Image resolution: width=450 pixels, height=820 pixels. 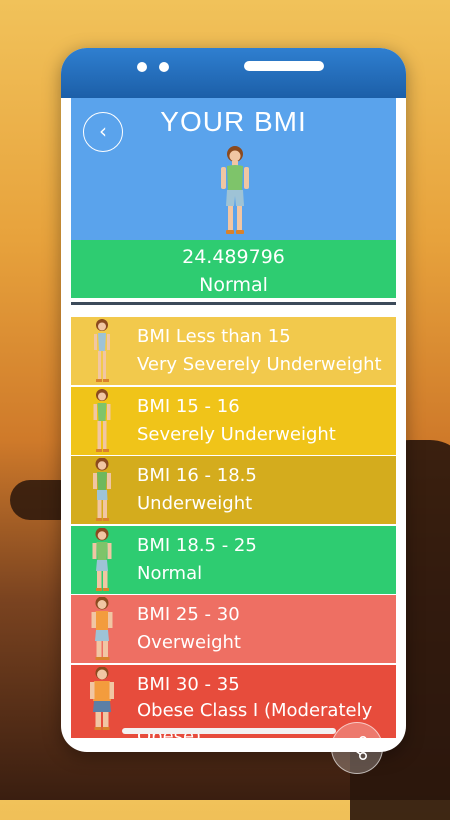 What do you see at coordinates (233, 269) in the screenshot?
I see `bmi-result-panel: 24.489796 Normal` at bounding box center [233, 269].